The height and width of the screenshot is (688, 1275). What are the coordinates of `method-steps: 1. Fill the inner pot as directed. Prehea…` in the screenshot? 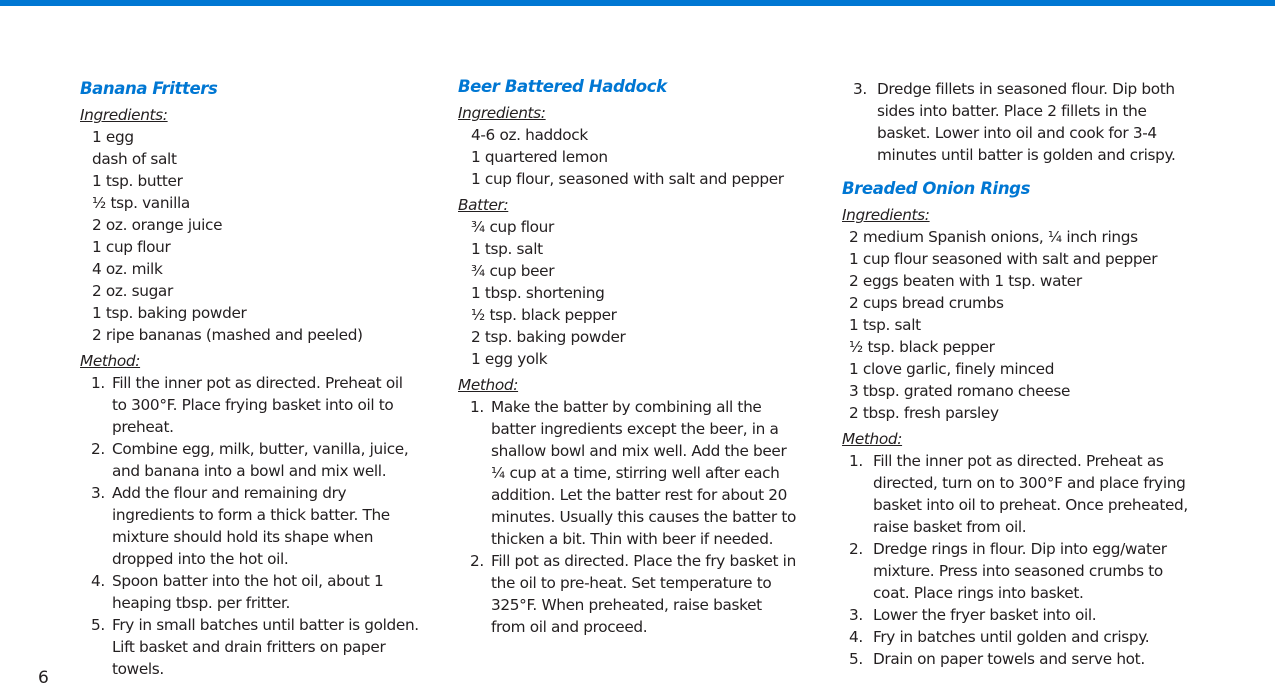 It's located at (265, 526).